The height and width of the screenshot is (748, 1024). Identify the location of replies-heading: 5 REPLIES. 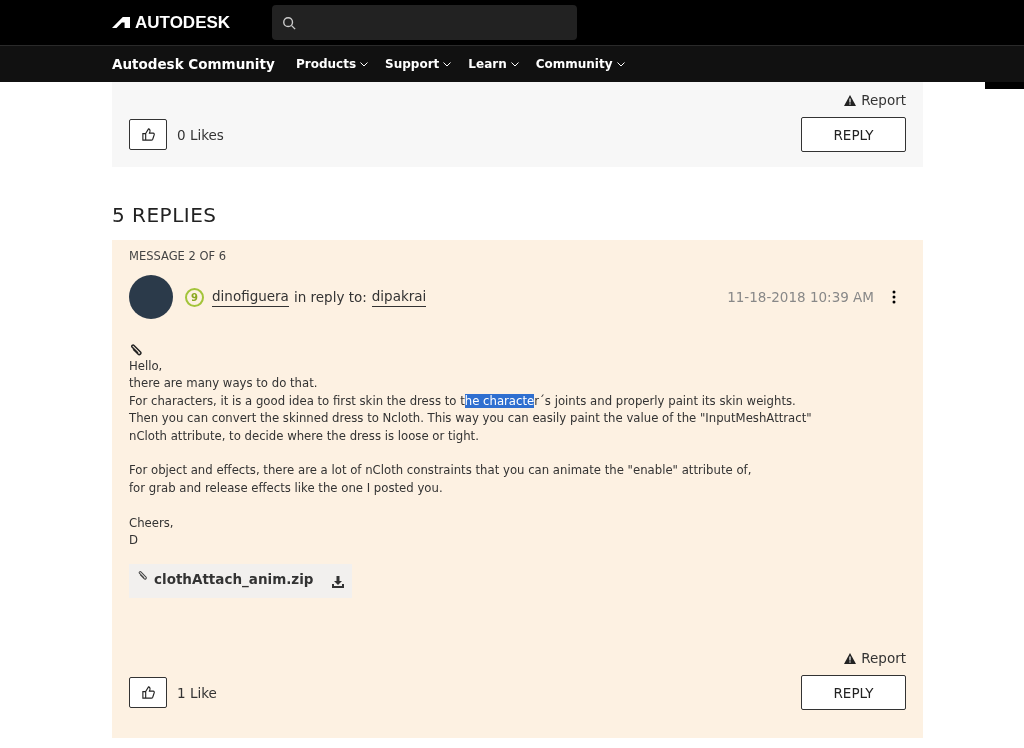
(165, 215).